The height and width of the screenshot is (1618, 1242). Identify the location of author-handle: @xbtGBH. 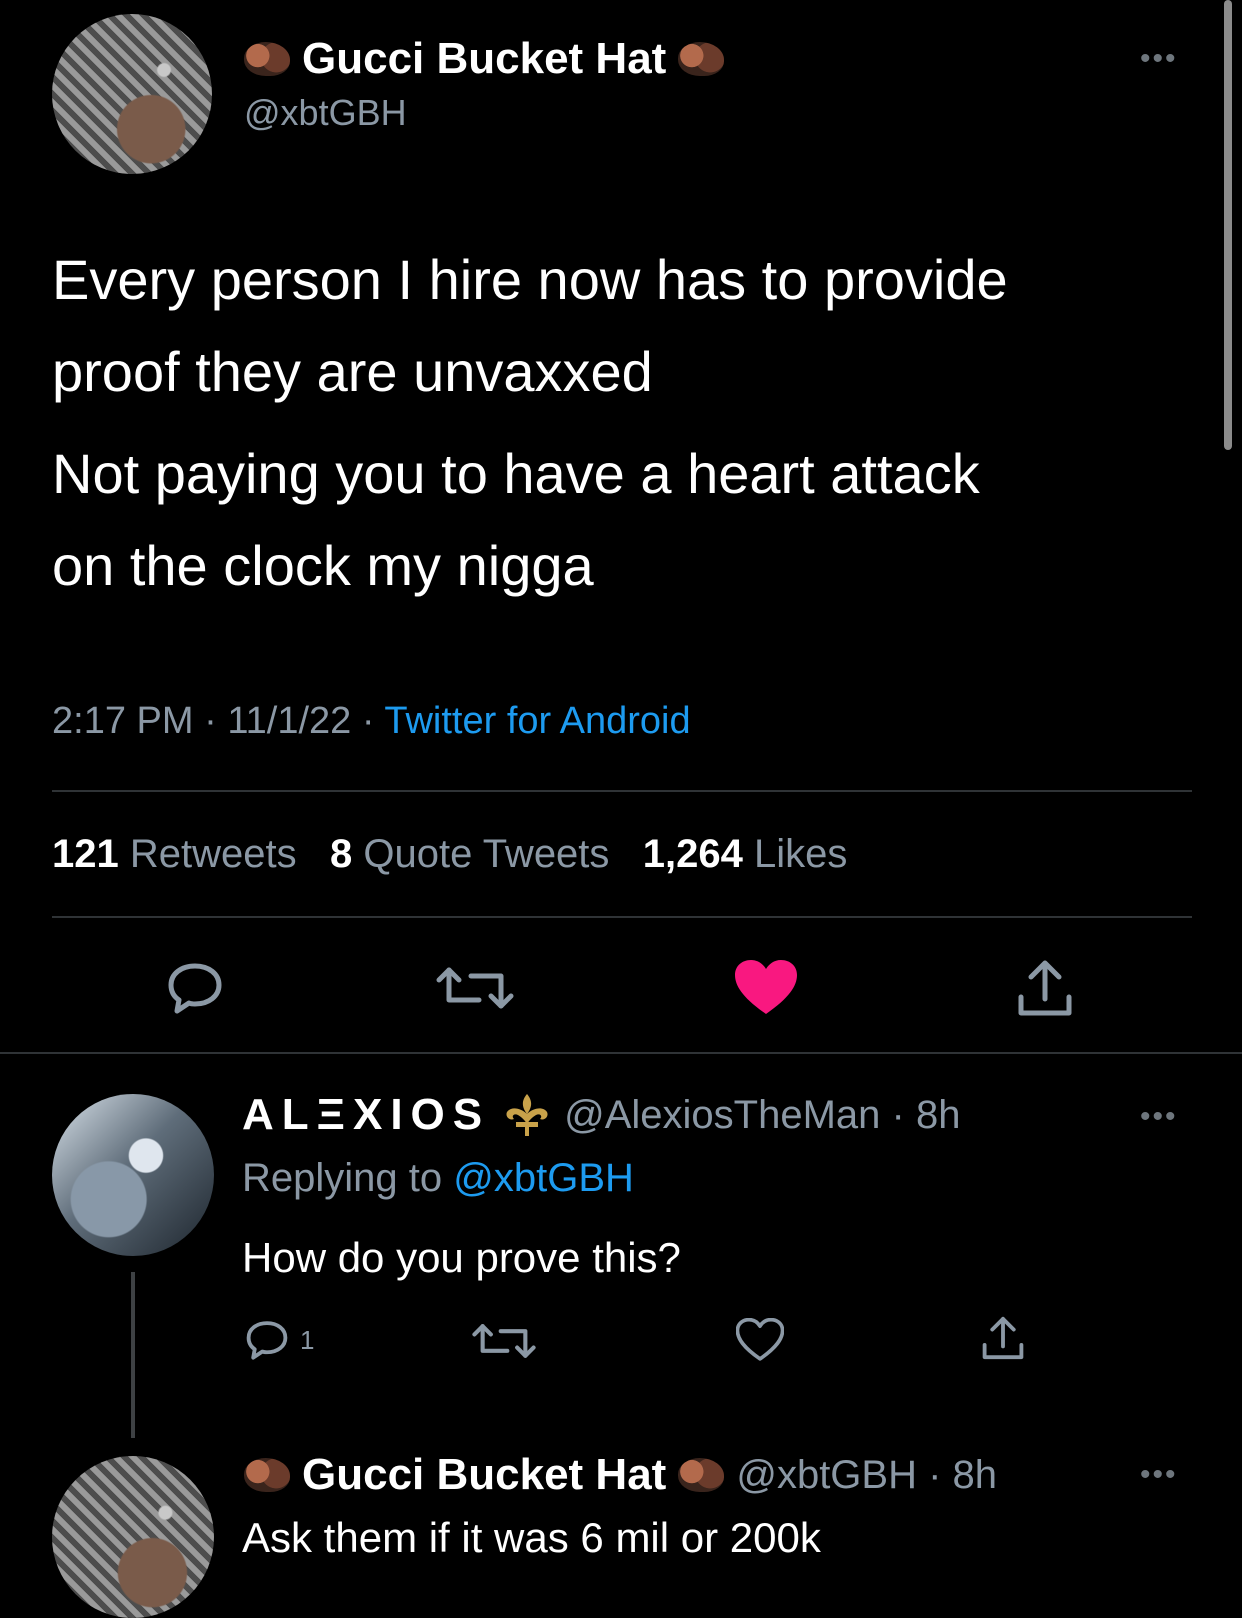
(325, 113).